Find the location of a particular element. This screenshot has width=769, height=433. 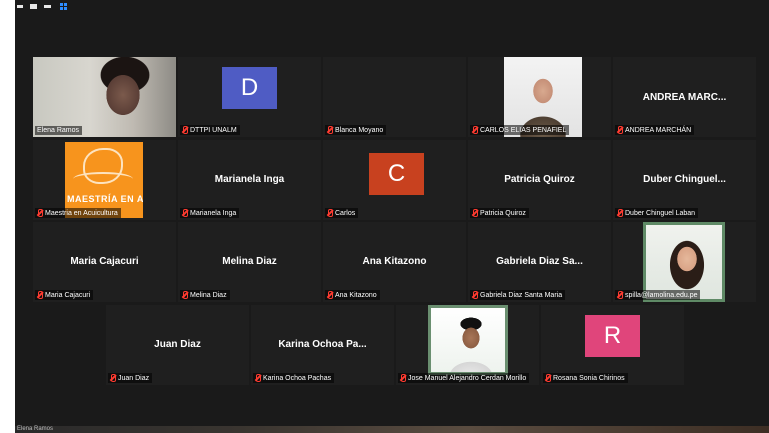

participant-display-name: Patricia Quiroz is located at coordinates (539, 179).